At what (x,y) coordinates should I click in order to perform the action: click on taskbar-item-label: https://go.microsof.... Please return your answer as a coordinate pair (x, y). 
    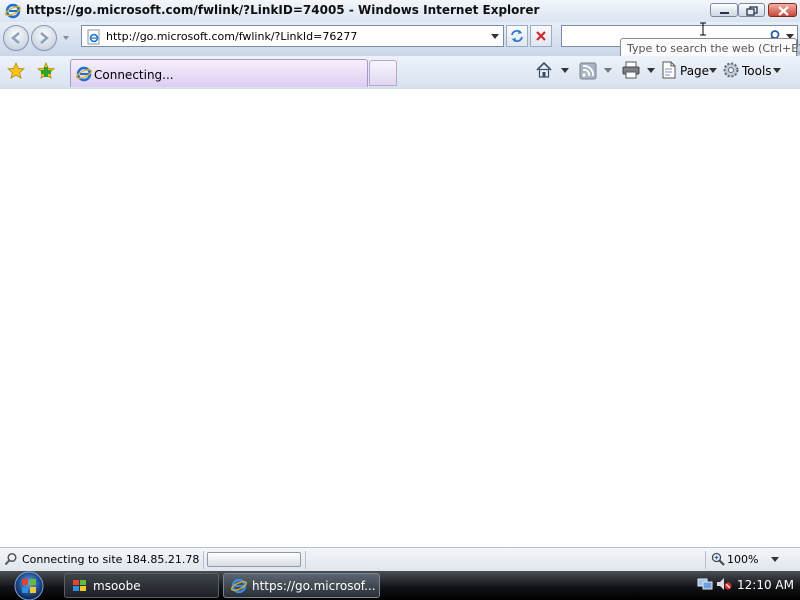
    Looking at the image, I should click on (314, 586).